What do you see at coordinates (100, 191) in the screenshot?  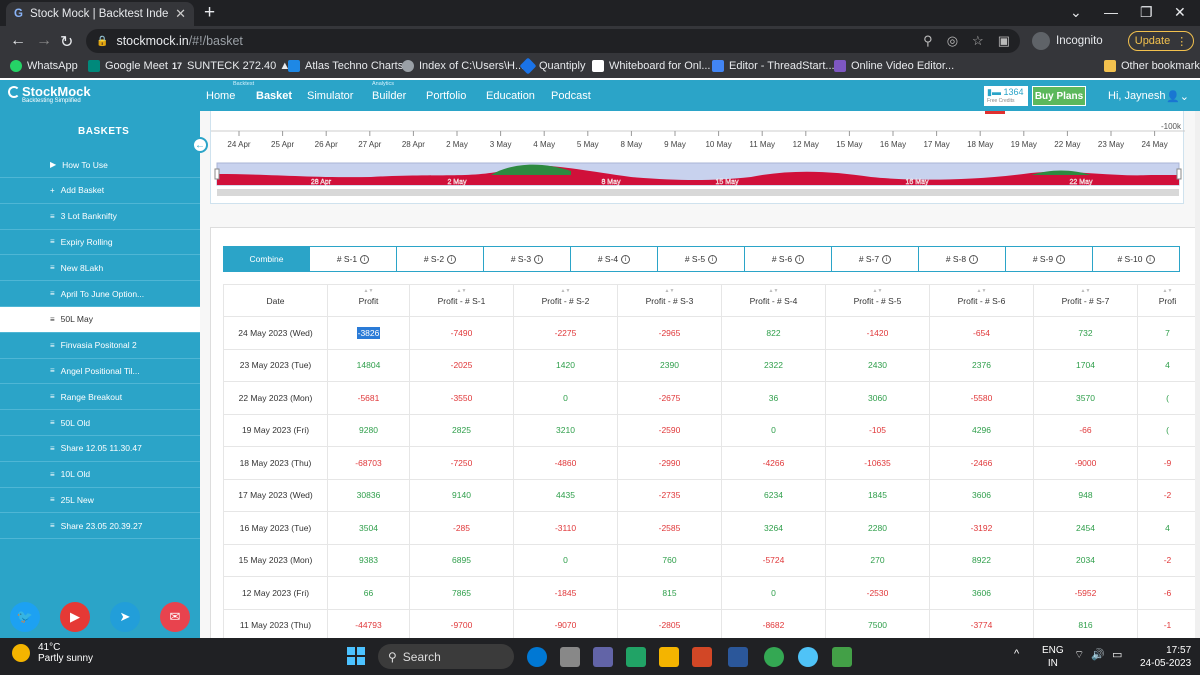 I see `sidebar-item: + Add Basket` at bounding box center [100, 191].